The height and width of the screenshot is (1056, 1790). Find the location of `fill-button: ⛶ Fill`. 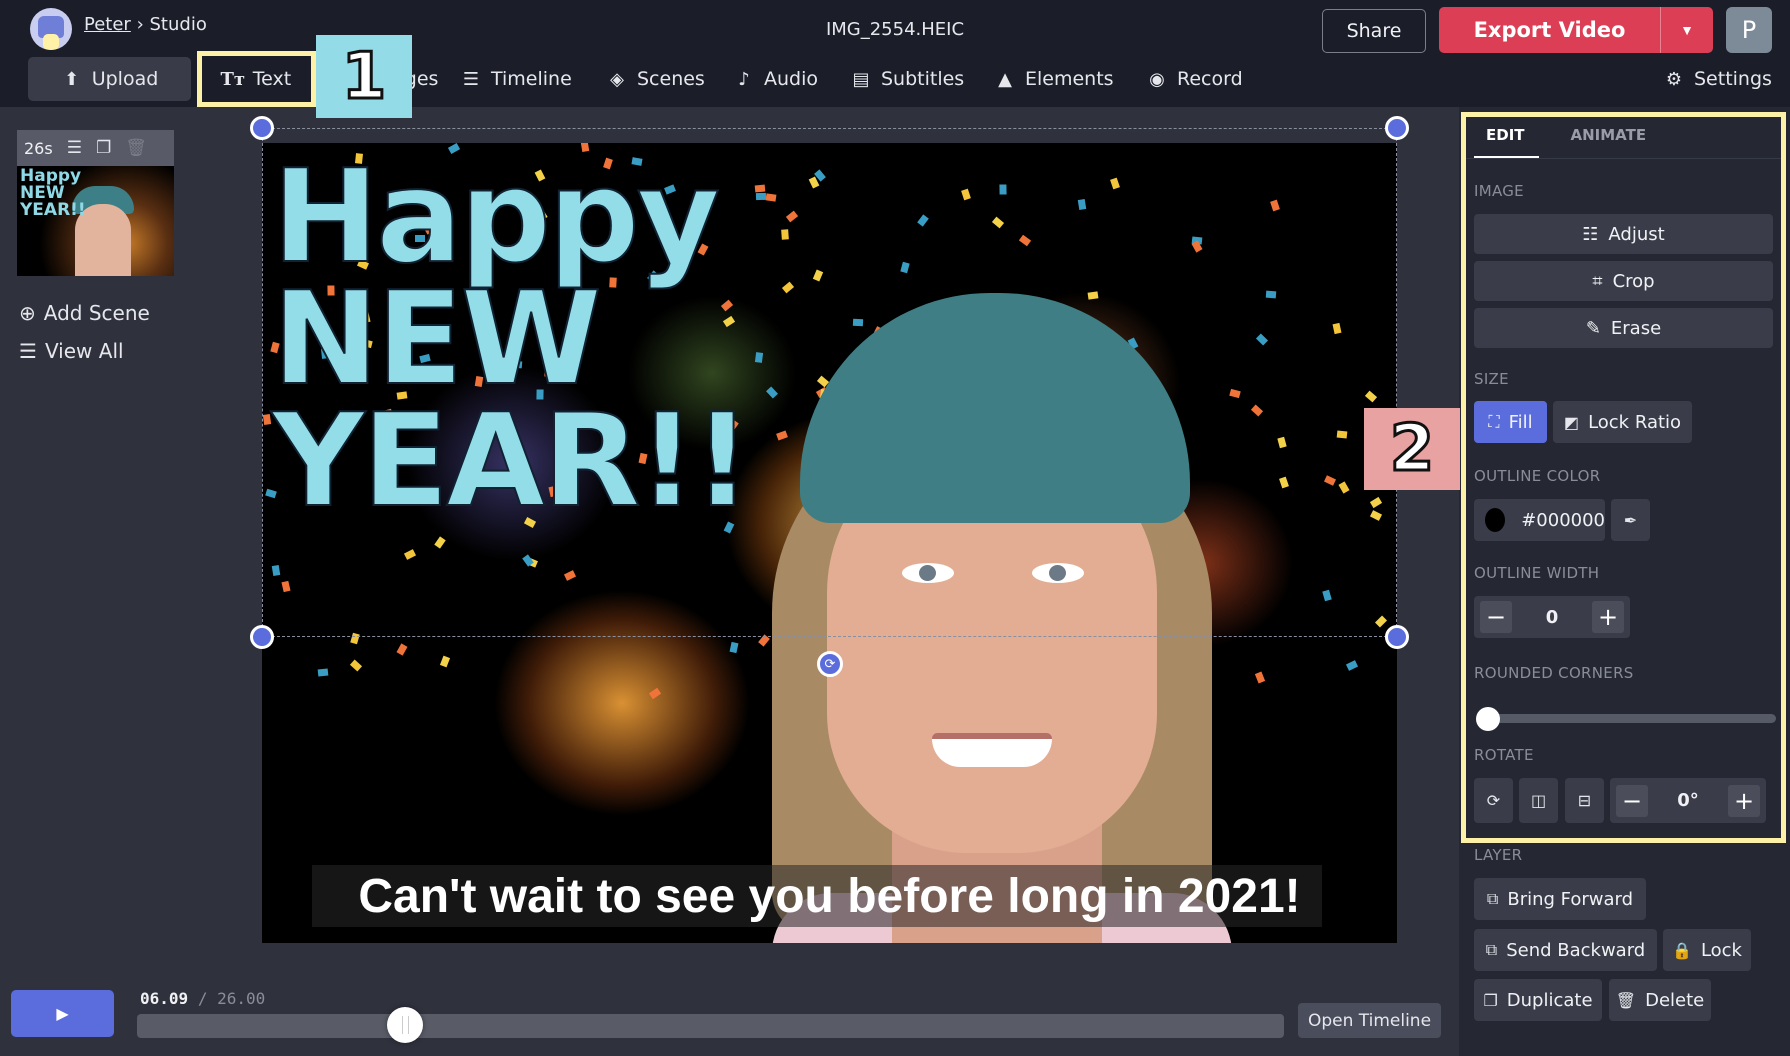

fill-button: ⛶ Fill is located at coordinates (1510, 422).